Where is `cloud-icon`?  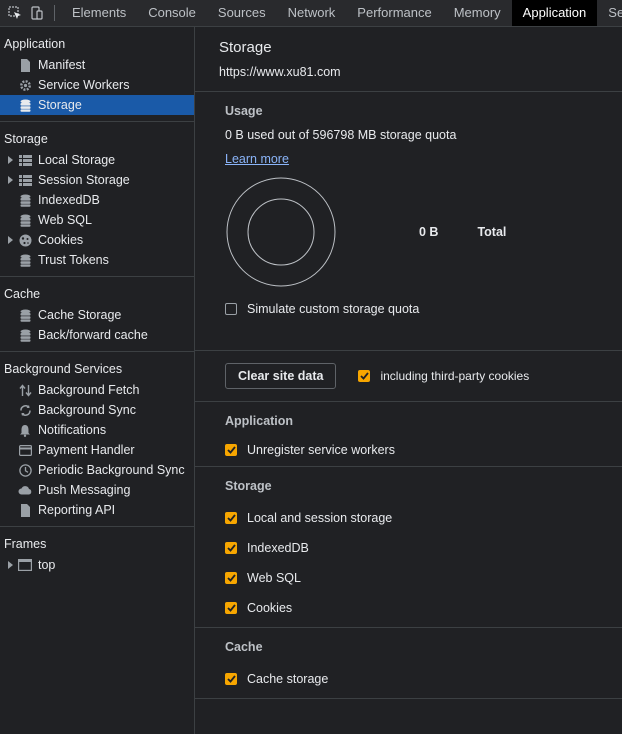
cloud-icon is located at coordinates (25, 490).